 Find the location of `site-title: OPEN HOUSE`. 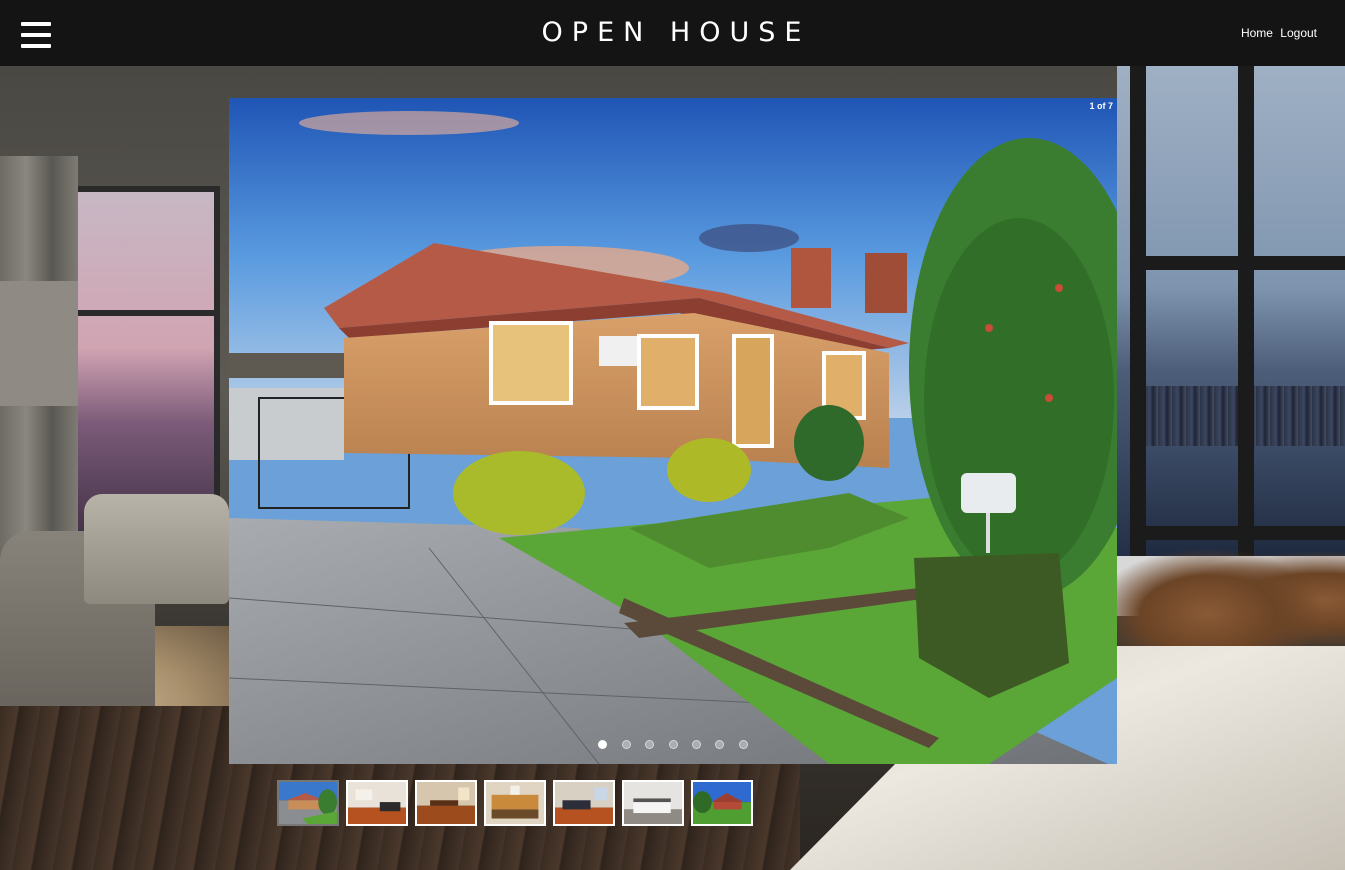

site-title: OPEN HOUSE is located at coordinates (676, 32).